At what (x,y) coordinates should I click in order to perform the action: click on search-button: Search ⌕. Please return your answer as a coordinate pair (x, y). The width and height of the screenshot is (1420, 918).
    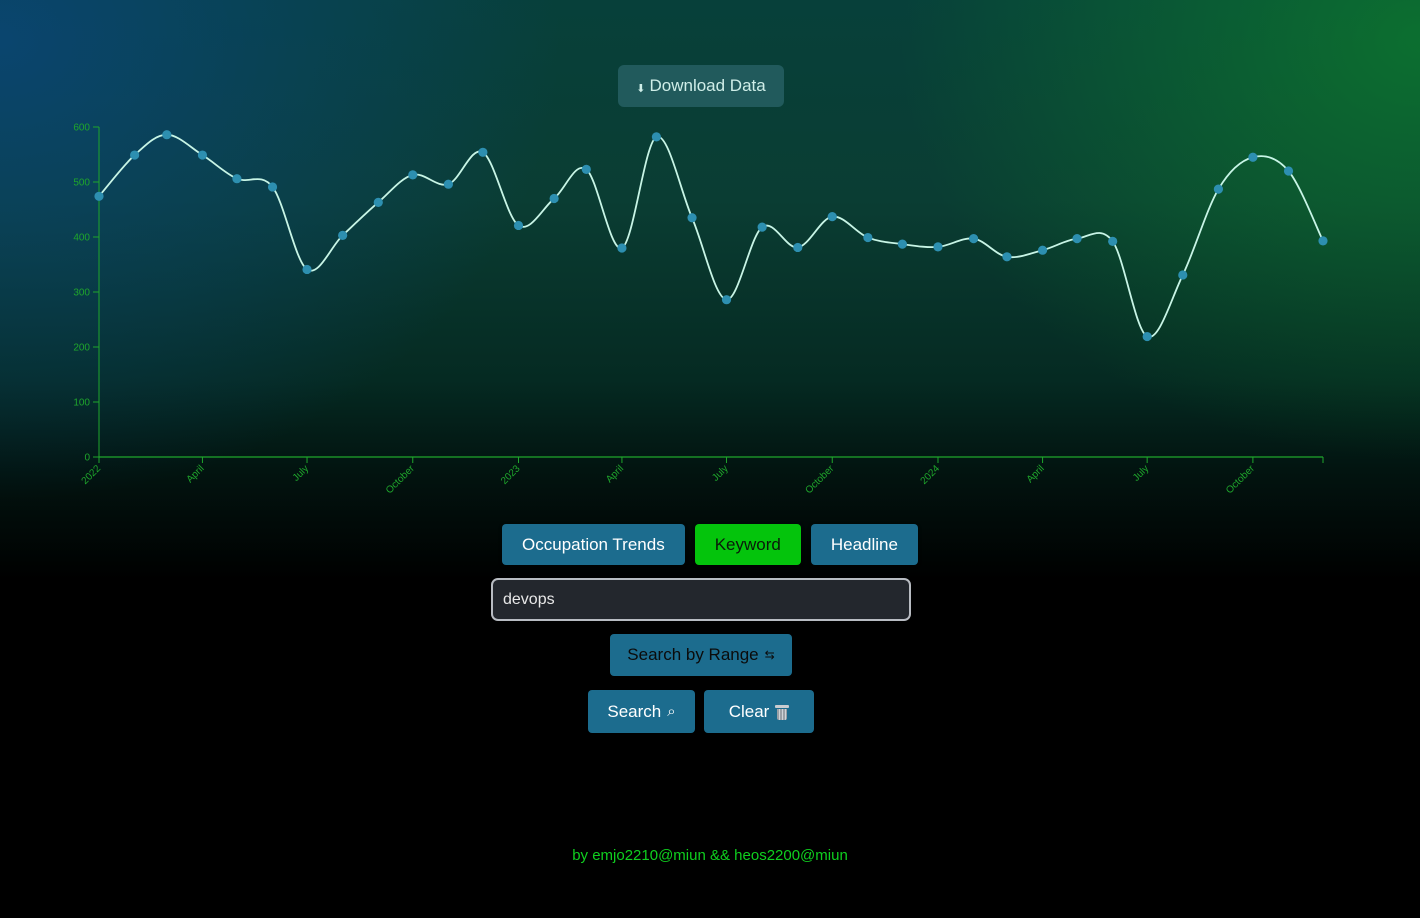
    Looking at the image, I should click on (641, 711).